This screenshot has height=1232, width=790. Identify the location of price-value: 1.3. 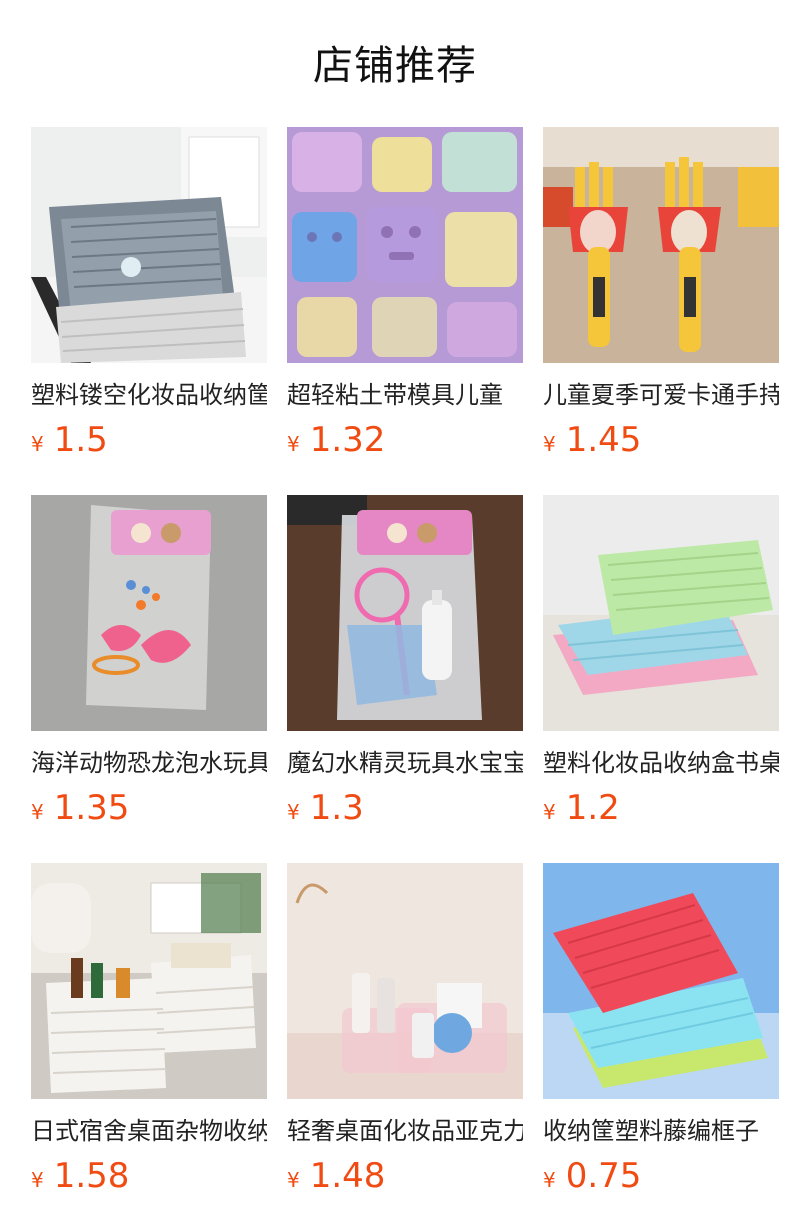
(336, 808).